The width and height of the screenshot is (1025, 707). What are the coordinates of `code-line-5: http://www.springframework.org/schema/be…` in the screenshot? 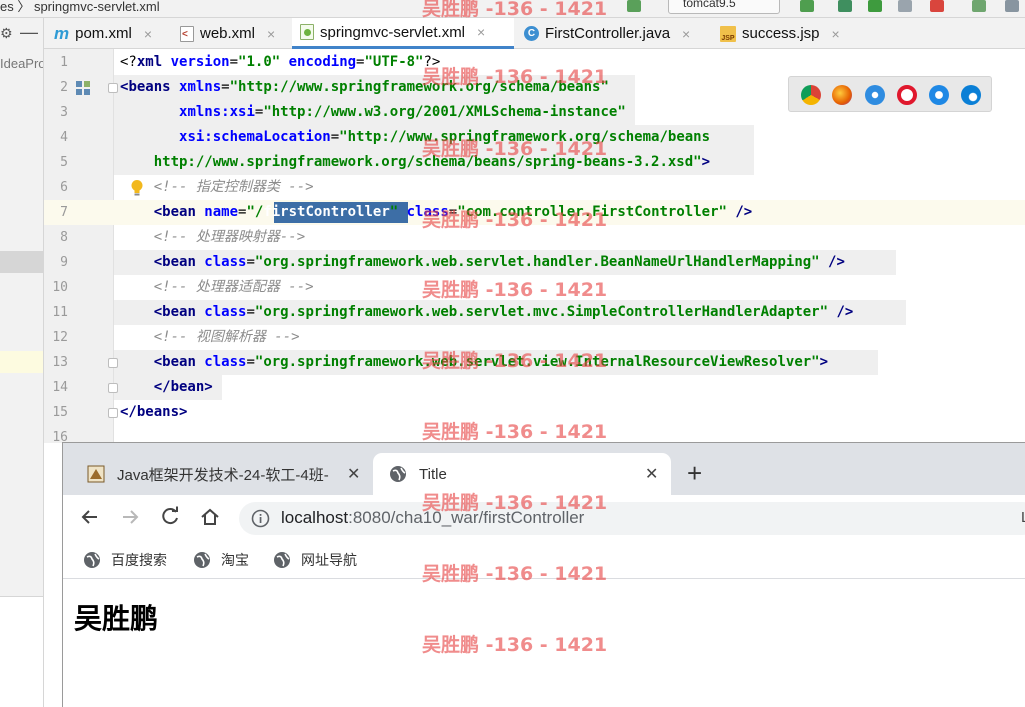 It's located at (415, 162).